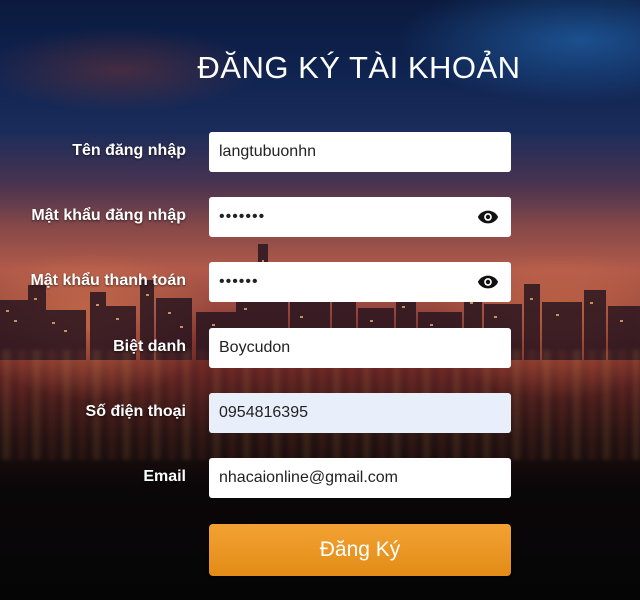 Image resolution: width=640 pixels, height=600 pixels. Describe the element at coordinates (360, 413) in the screenshot. I see `phone-input` at that location.